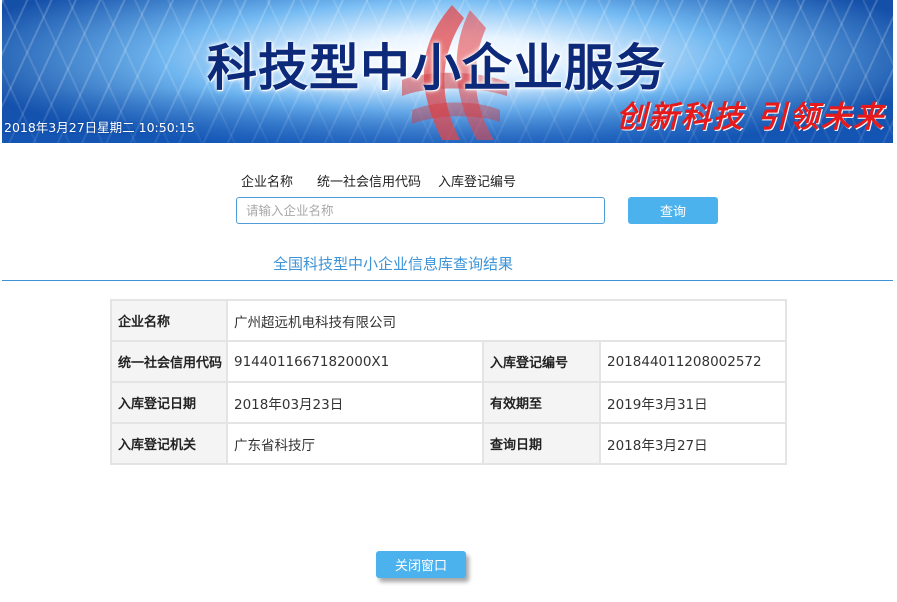  Describe the element at coordinates (355, 361) in the screenshot. I see `credit-code-value: 9144011667182000X1` at that location.